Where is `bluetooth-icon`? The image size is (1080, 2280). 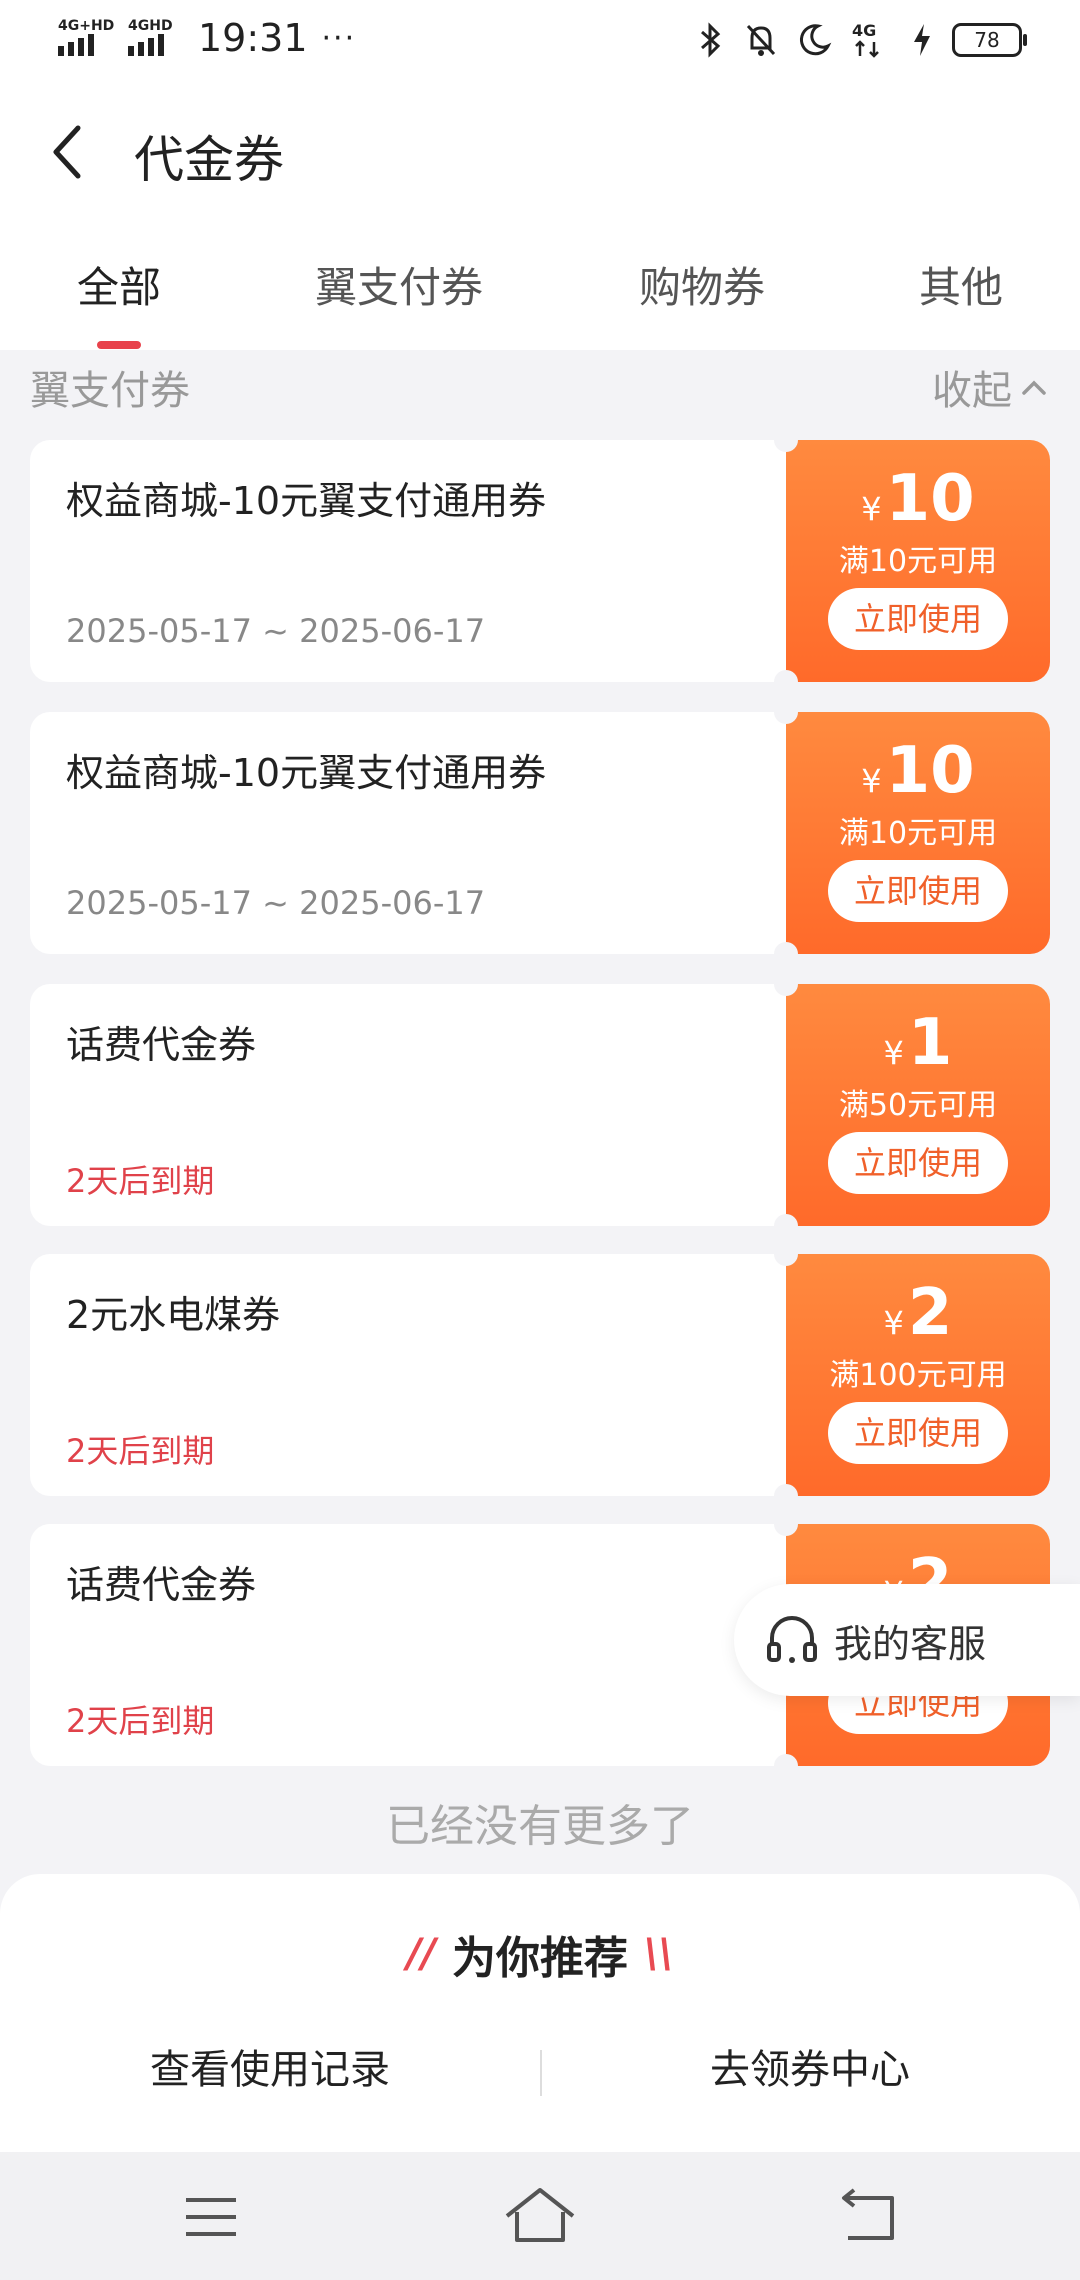
bluetooth-icon is located at coordinates (711, 40).